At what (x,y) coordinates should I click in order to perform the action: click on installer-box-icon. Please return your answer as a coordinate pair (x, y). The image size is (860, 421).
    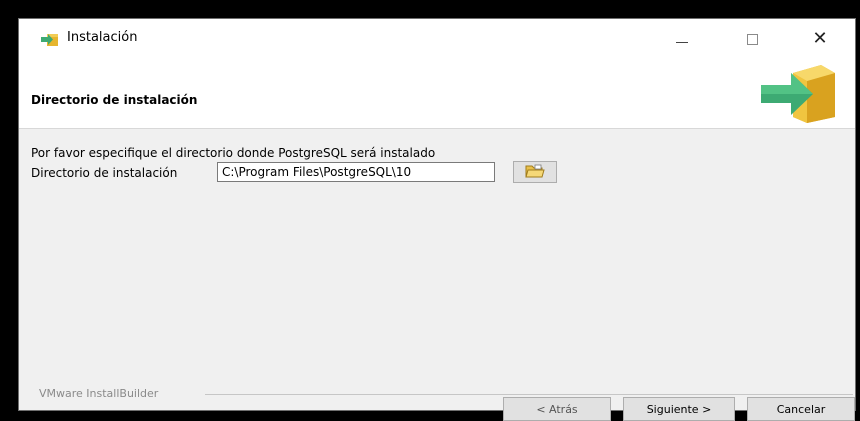
    Looking at the image, I should click on (50, 39).